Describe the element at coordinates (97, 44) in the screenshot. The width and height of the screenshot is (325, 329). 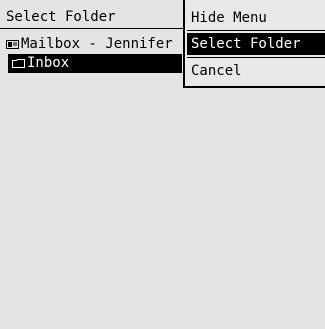
I see `tree-item-label: Mailbox - Jennifer` at that location.